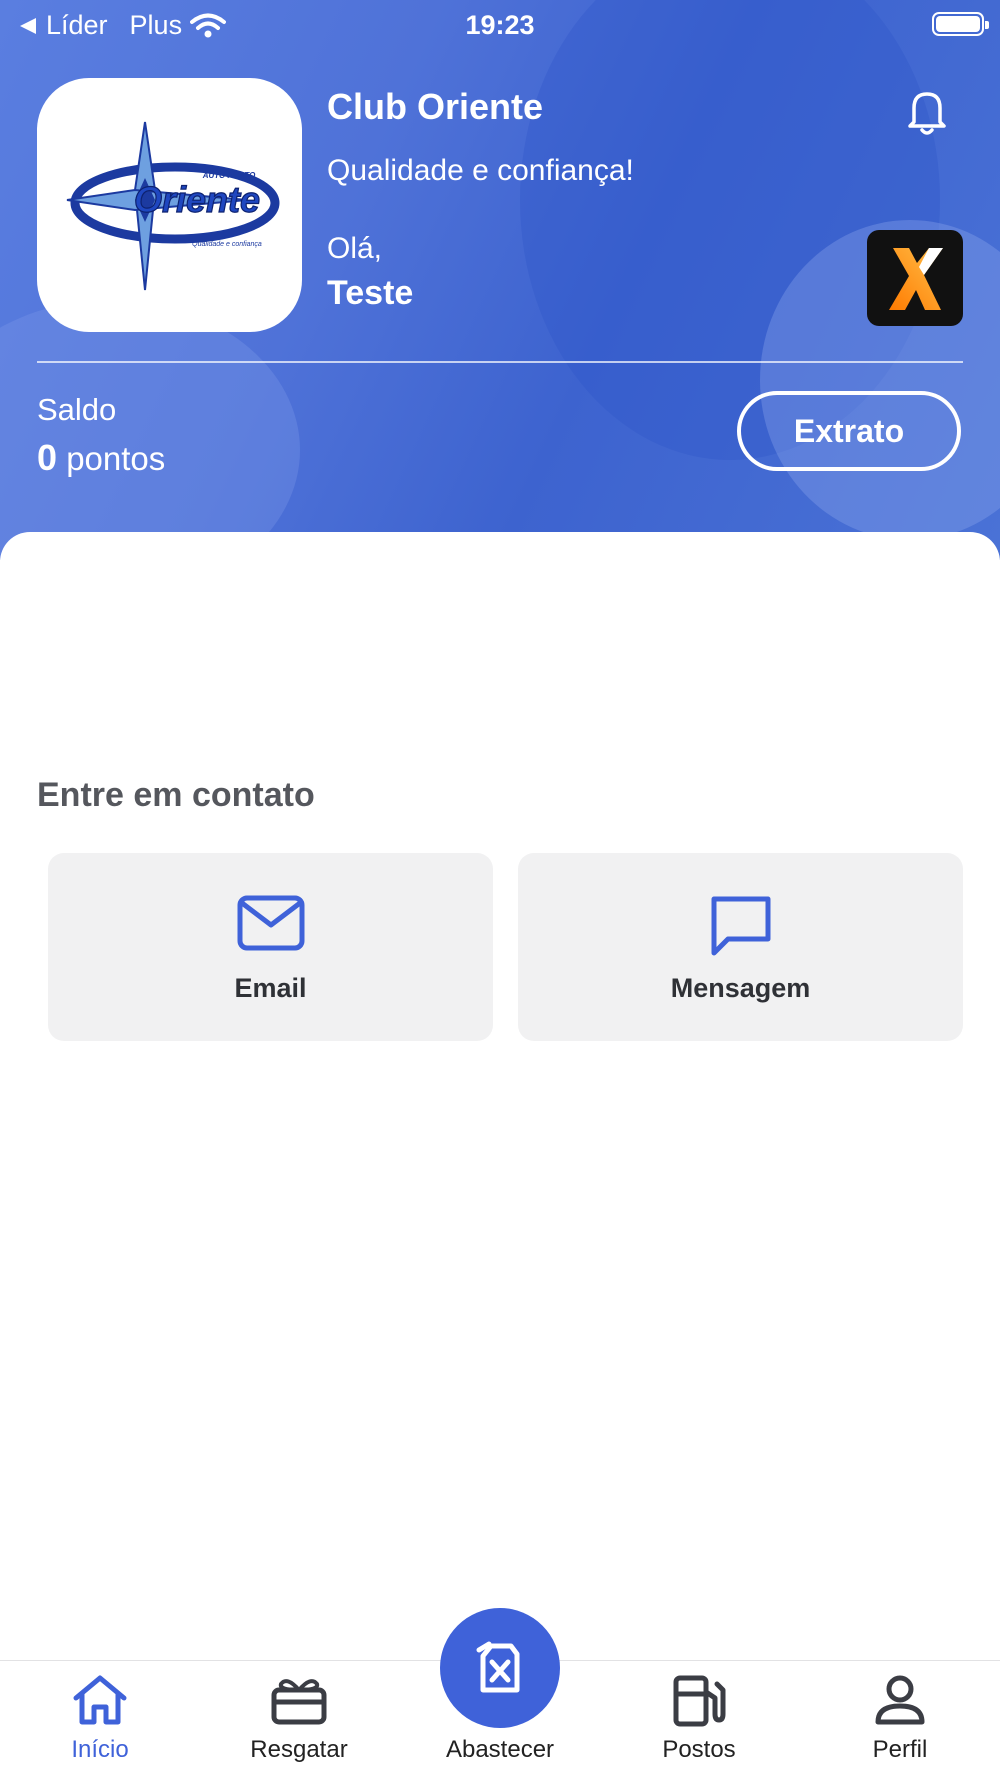 This screenshot has height=1779, width=1000. What do you see at coordinates (270, 923) in the screenshot?
I see `mail-icon` at bounding box center [270, 923].